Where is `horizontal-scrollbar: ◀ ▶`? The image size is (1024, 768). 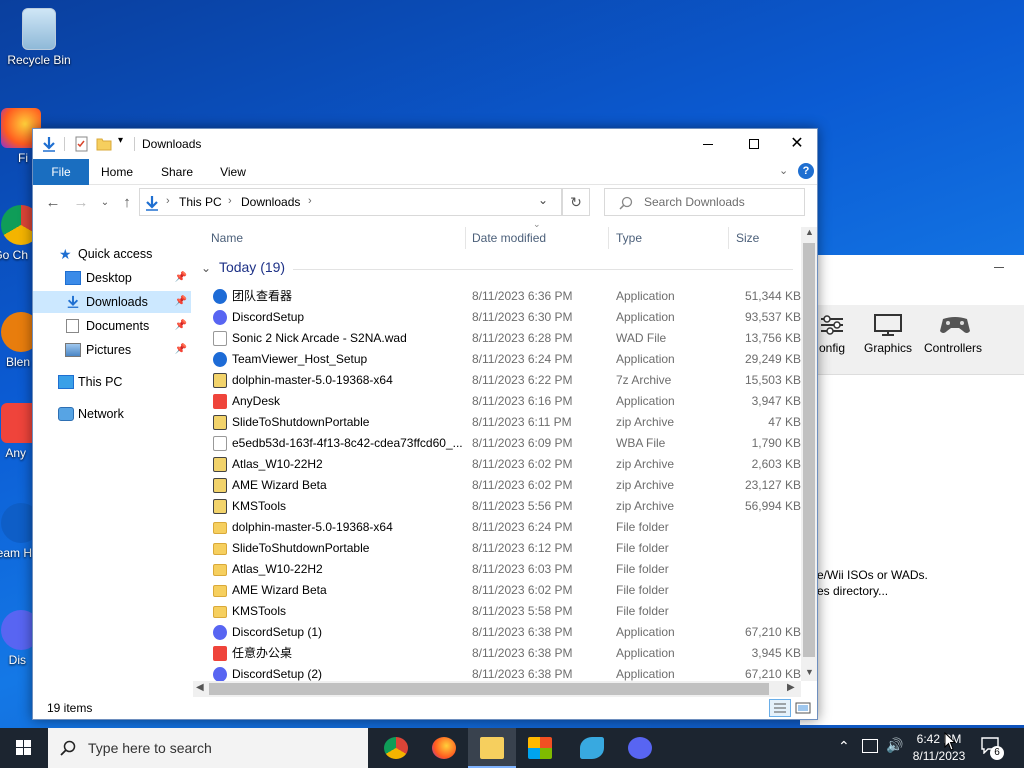 horizontal-scrollbar: ◀ ▶ is located at coordinates (497, 689).